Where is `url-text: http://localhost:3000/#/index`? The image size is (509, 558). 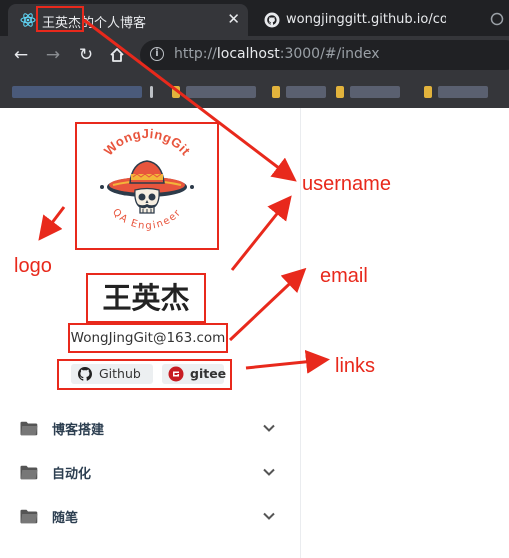 url-text: http://localhost:3000/#/index is located at coordinates (277, 54).